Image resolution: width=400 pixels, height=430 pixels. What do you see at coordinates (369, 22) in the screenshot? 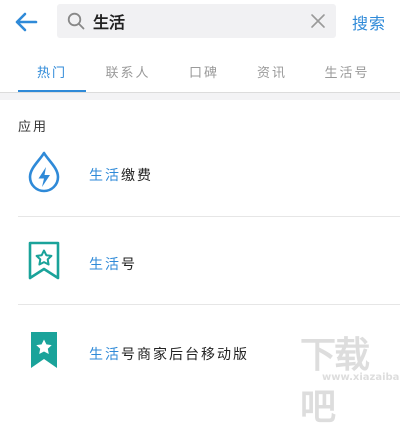
I see `search-button: 搜索` at bounding box center [369, 22].